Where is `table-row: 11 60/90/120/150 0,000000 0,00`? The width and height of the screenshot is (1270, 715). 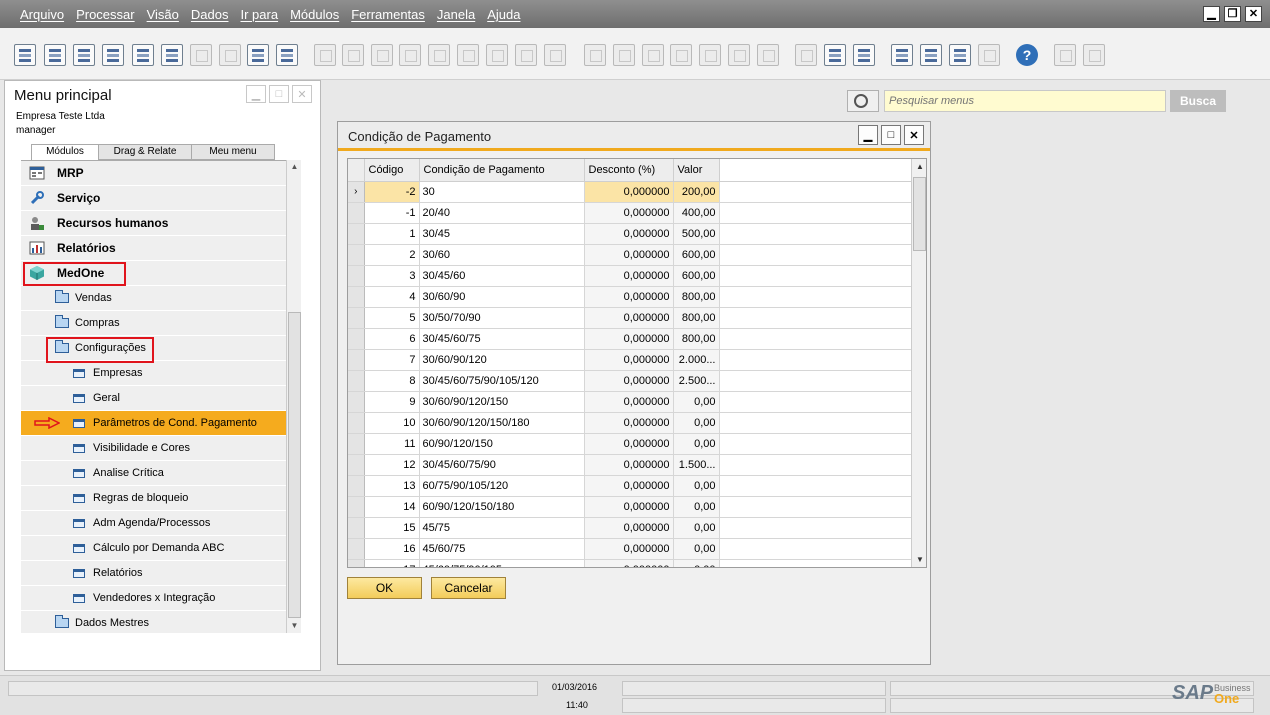 table-row: 11 60/90/120/150 0,000000 0,00 is located at coordinates (629, 444).